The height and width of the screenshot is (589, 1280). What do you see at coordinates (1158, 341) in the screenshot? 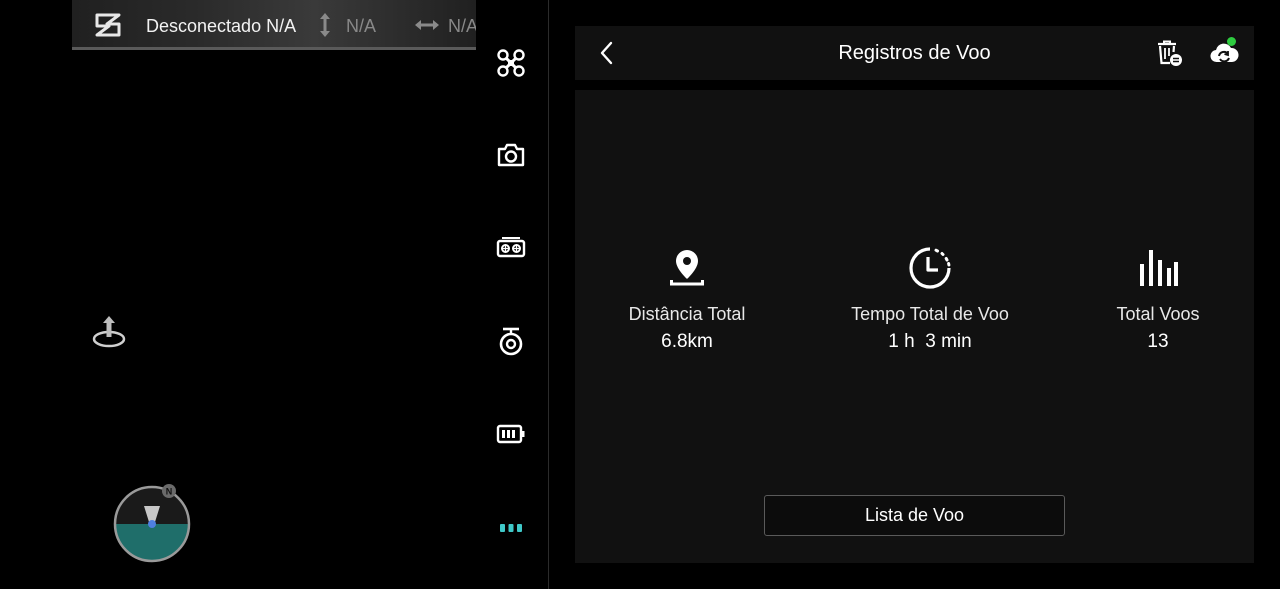
I see `stat-value: 13` at bounding box center [1158, 341].